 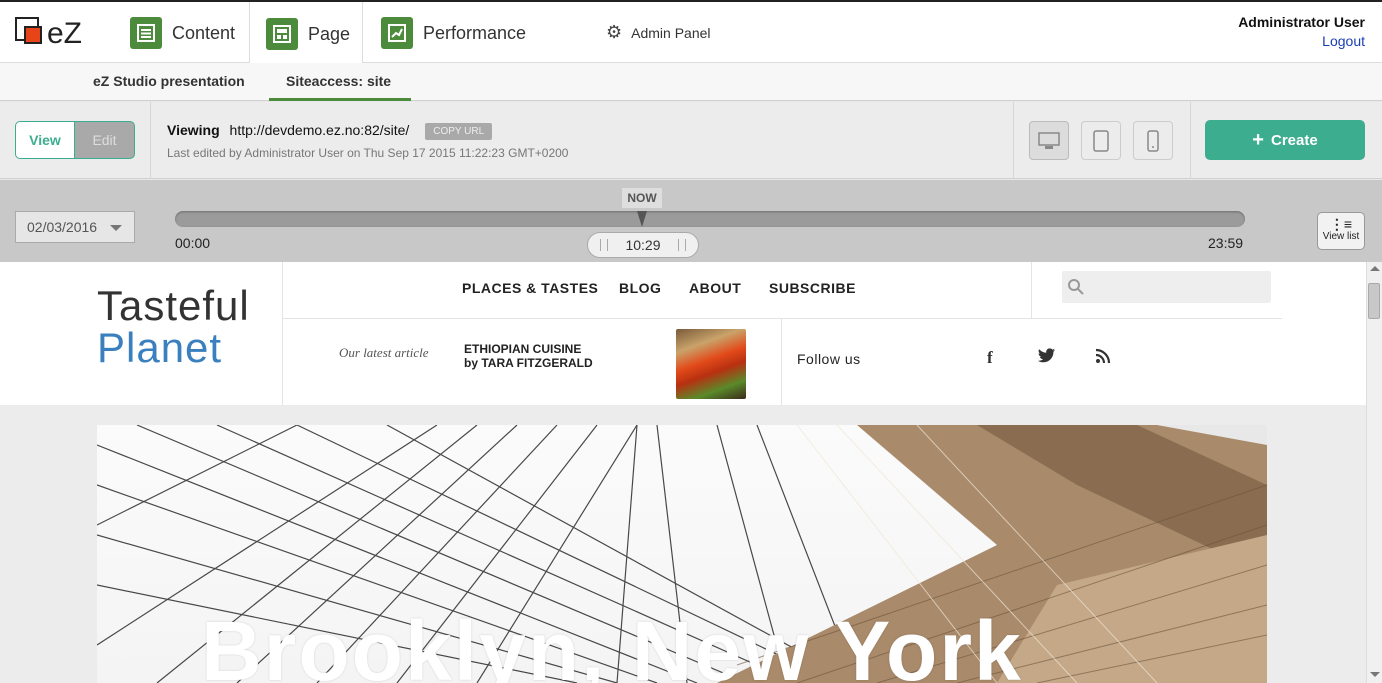 I want to click on timeline-slider-track, so click(x=710, y=219).